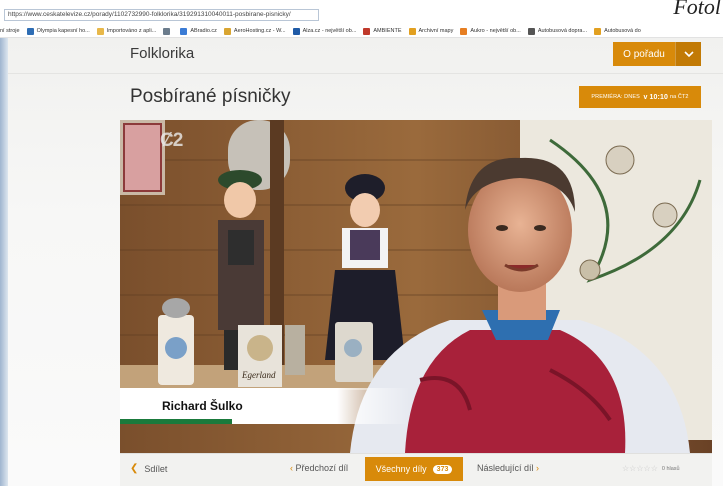  Describe the element at coordinates (401, 469) in the screenshot. I see `all-episodes-label: Všechny díly` at that location.